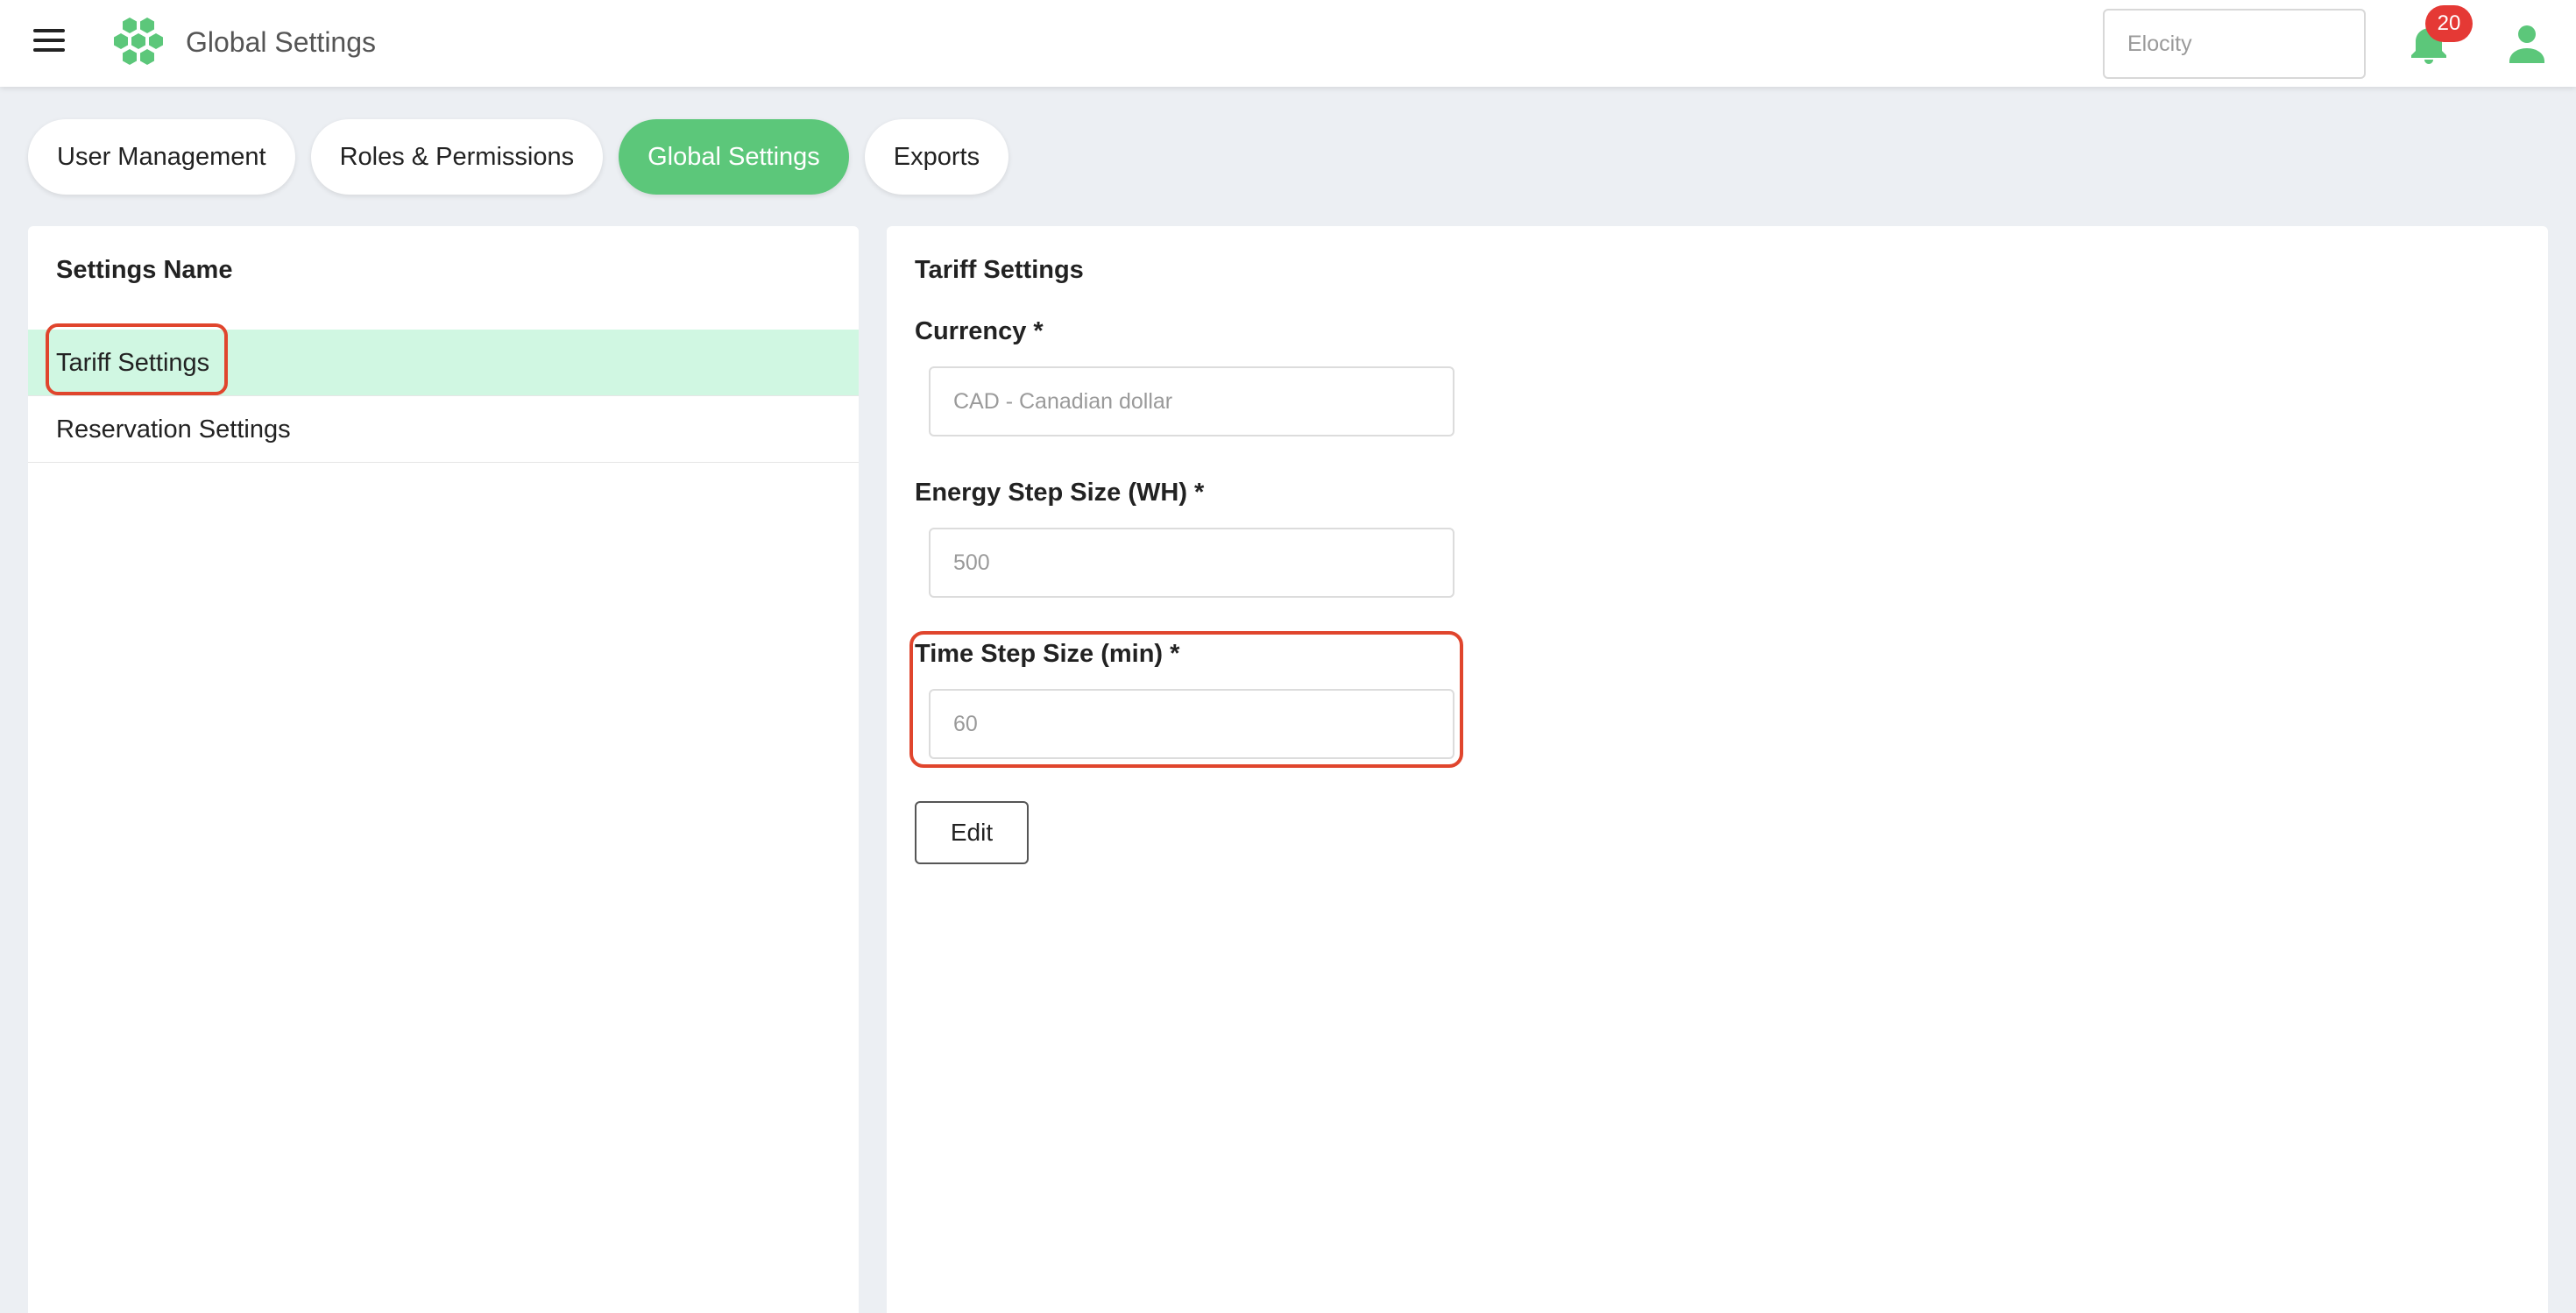 The height and width of the screenshot is (1313, 2576). What do you see at coordinates (936, 157) in the screenshot?
I see `tab-exports: Exports` at bounding box center [936, 157].